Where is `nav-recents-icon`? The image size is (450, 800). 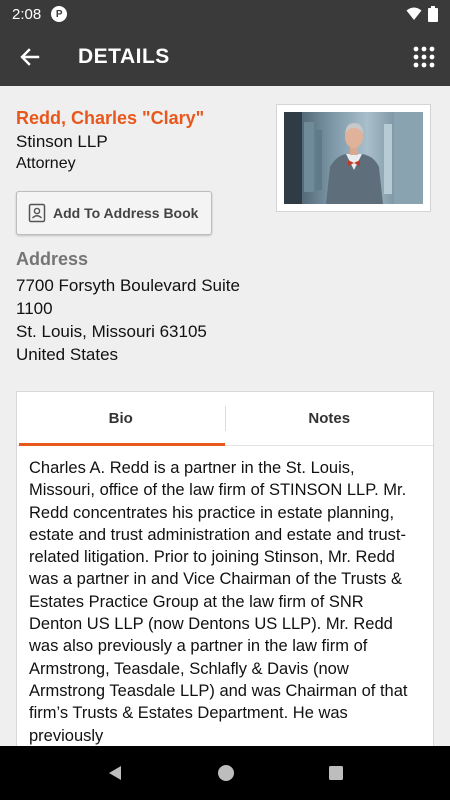 nav-recents-icon is located at coordinates (336, 773).